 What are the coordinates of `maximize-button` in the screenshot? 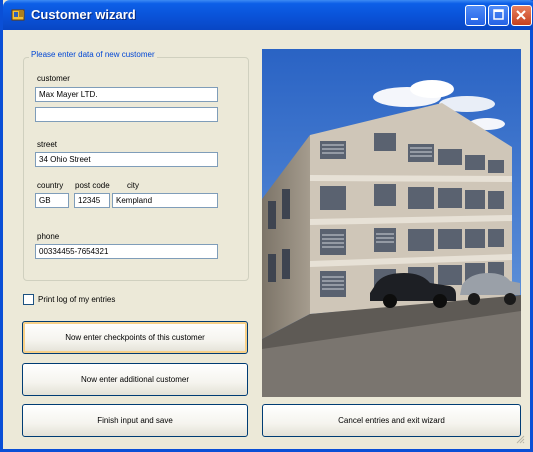 It's located at (498, 15).